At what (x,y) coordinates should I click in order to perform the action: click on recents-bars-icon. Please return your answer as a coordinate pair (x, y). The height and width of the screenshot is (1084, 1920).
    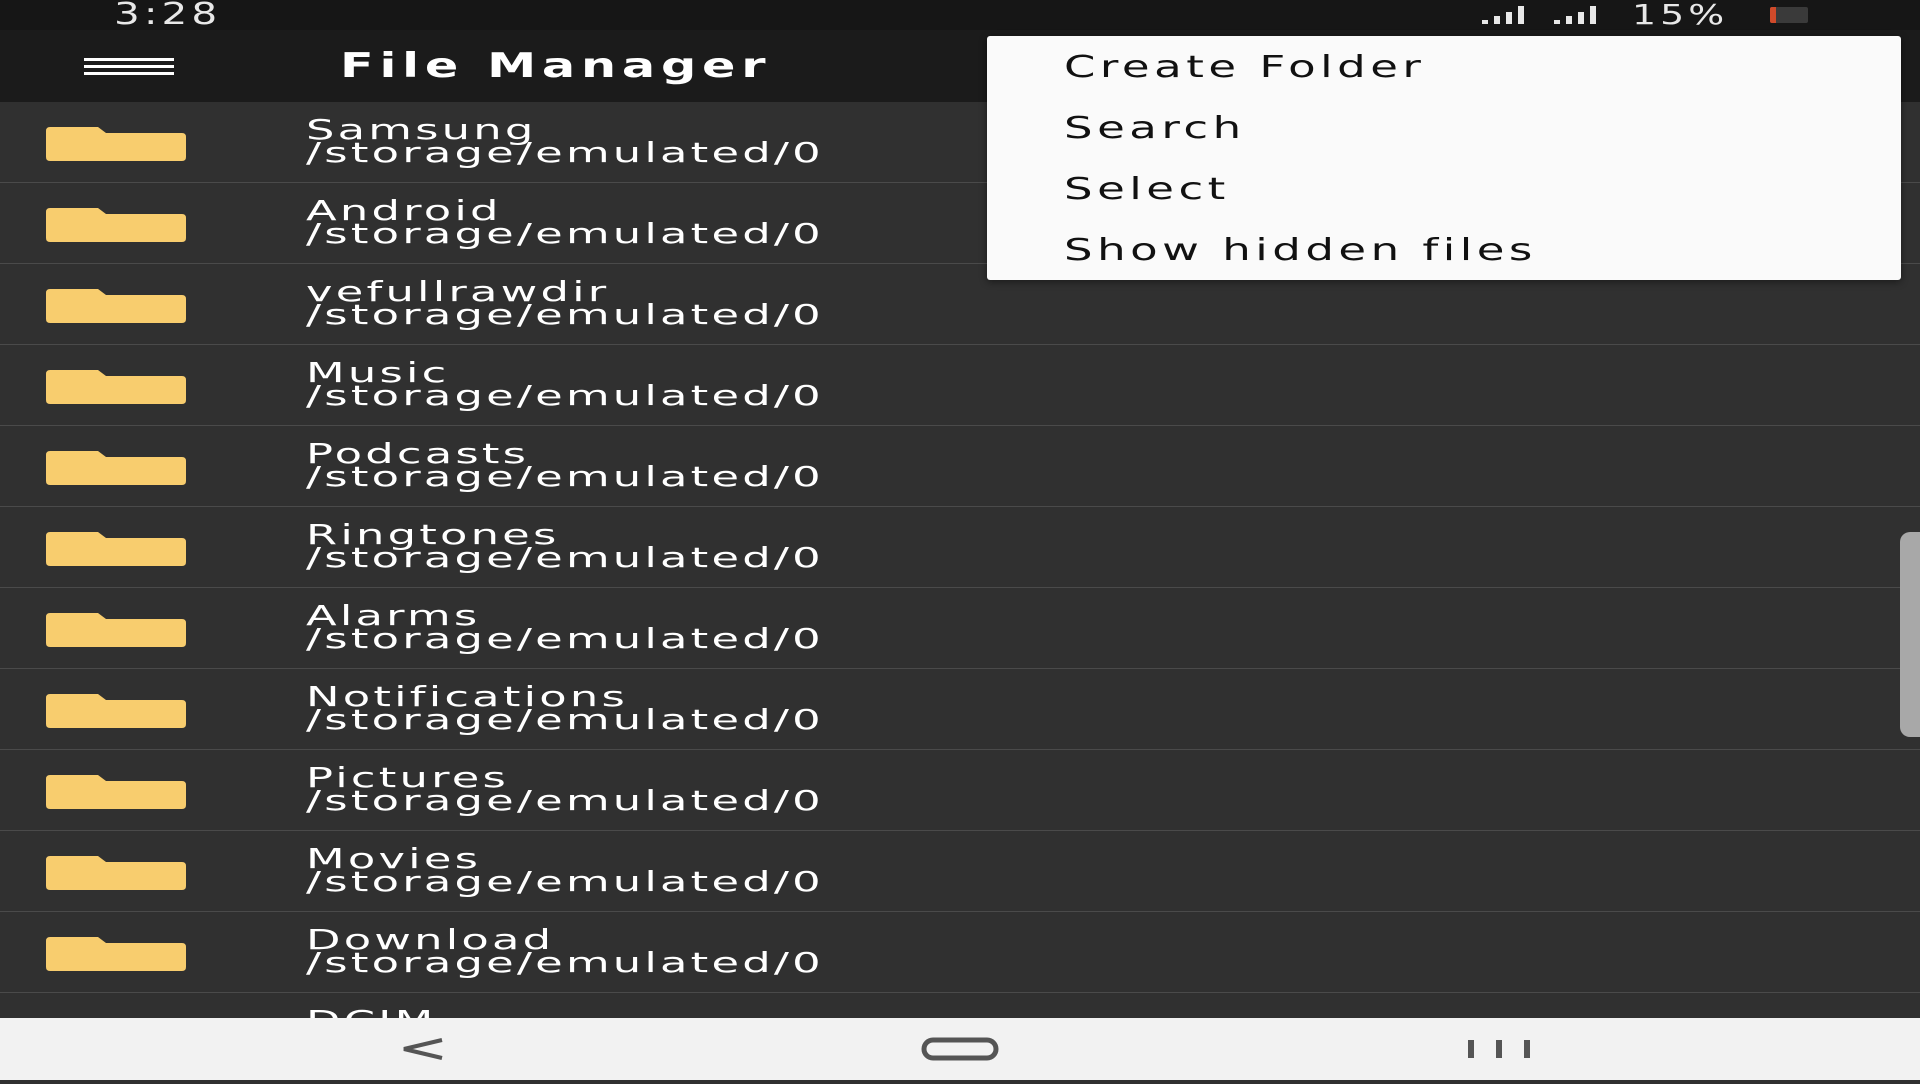
    Looking at the image, I should click on (1500, 1049).